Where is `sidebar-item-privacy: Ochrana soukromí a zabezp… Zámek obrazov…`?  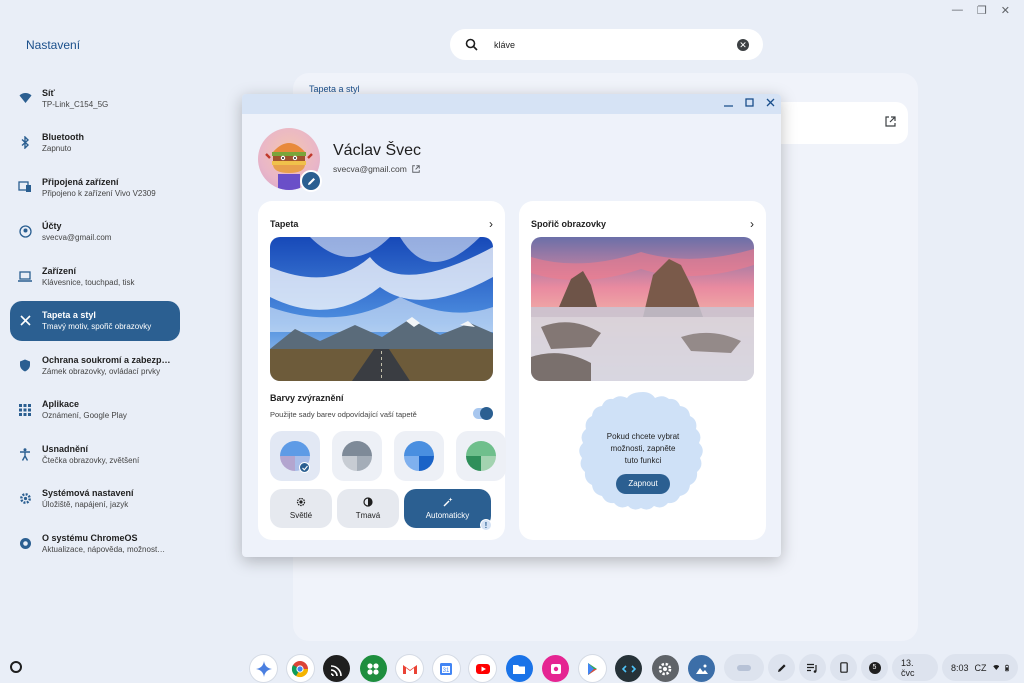 sidebar-item-privacy: Ochrana soukromí a zabezp… Zámek obrazov… is located at coordinates (95, 365).